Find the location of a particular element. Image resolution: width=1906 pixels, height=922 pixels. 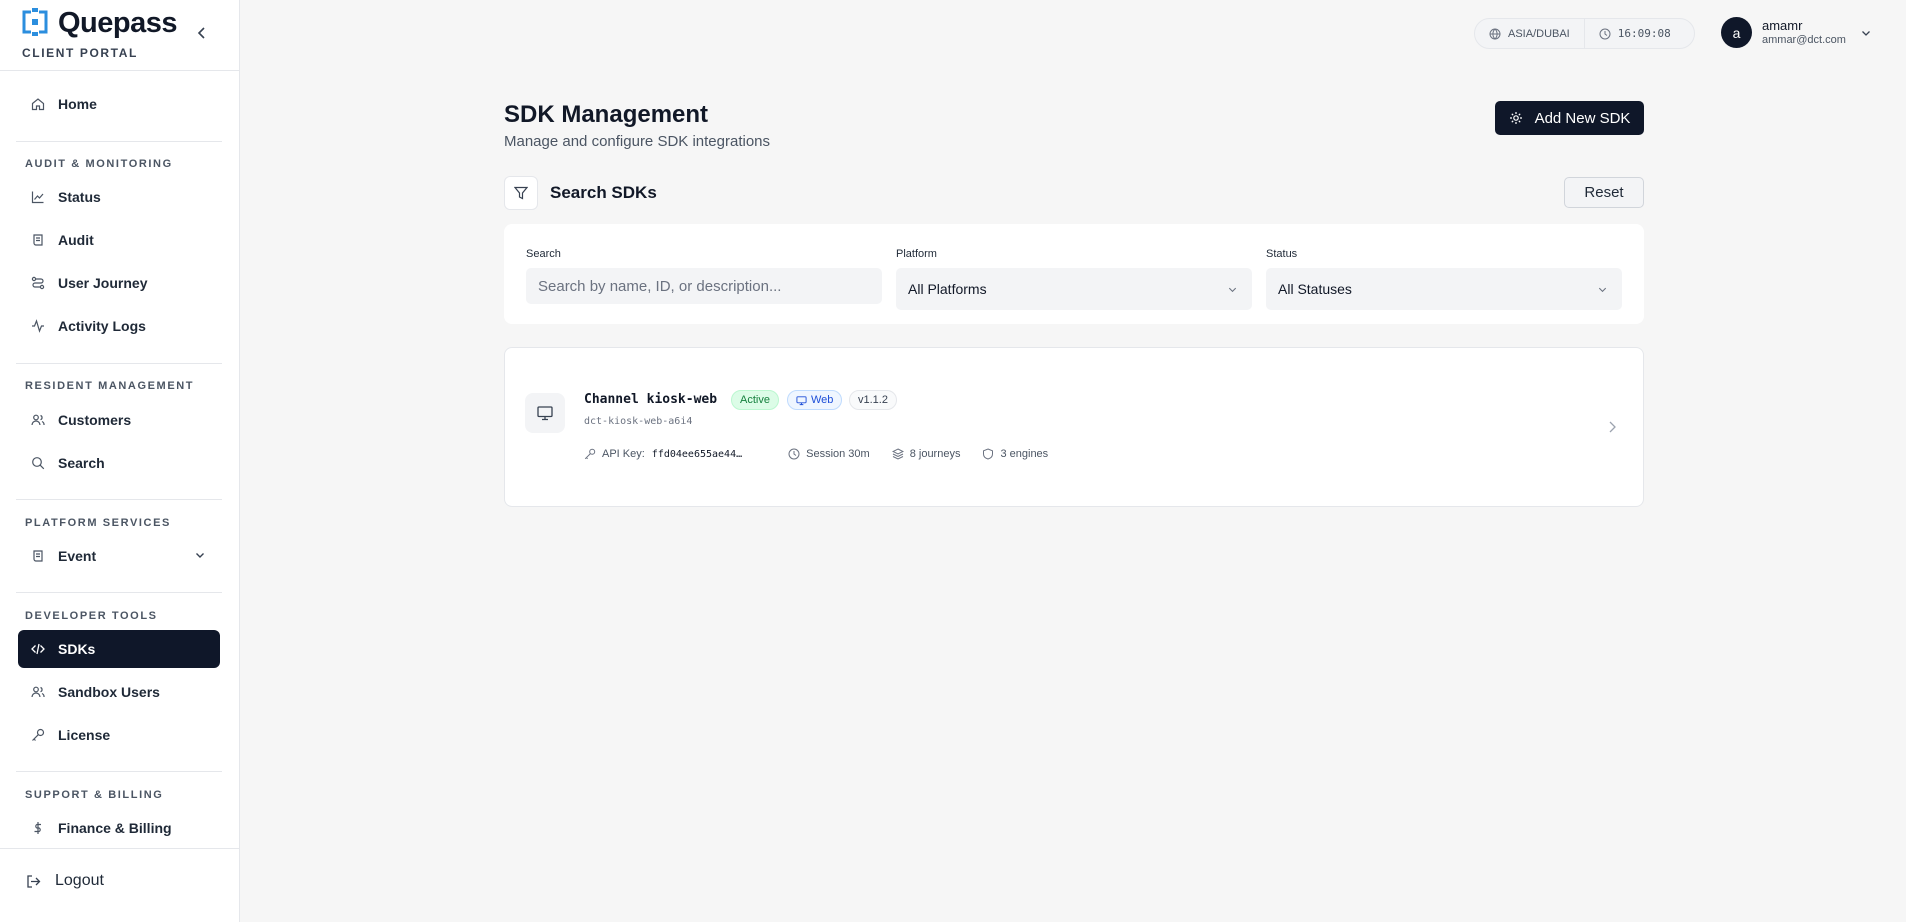

chevron-right-icon is located at coordinates (1612, 427).